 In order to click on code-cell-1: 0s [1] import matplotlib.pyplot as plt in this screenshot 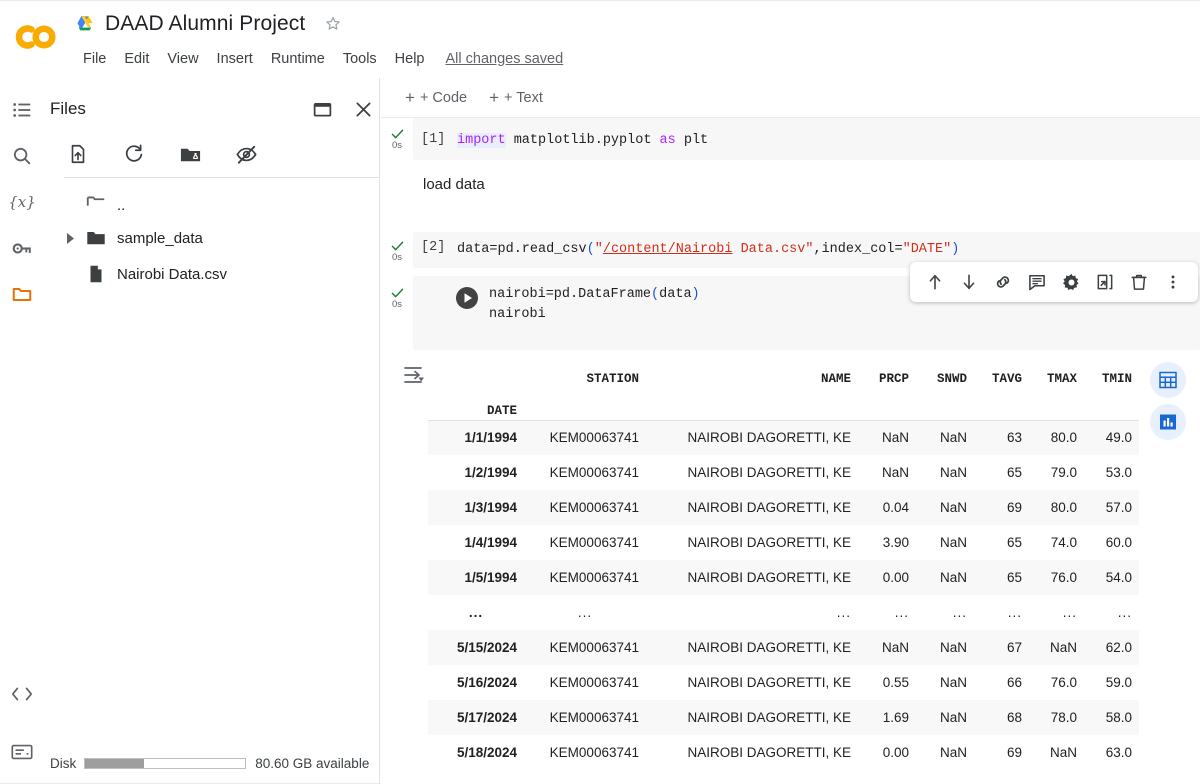, I will do `click(790, 139)`.